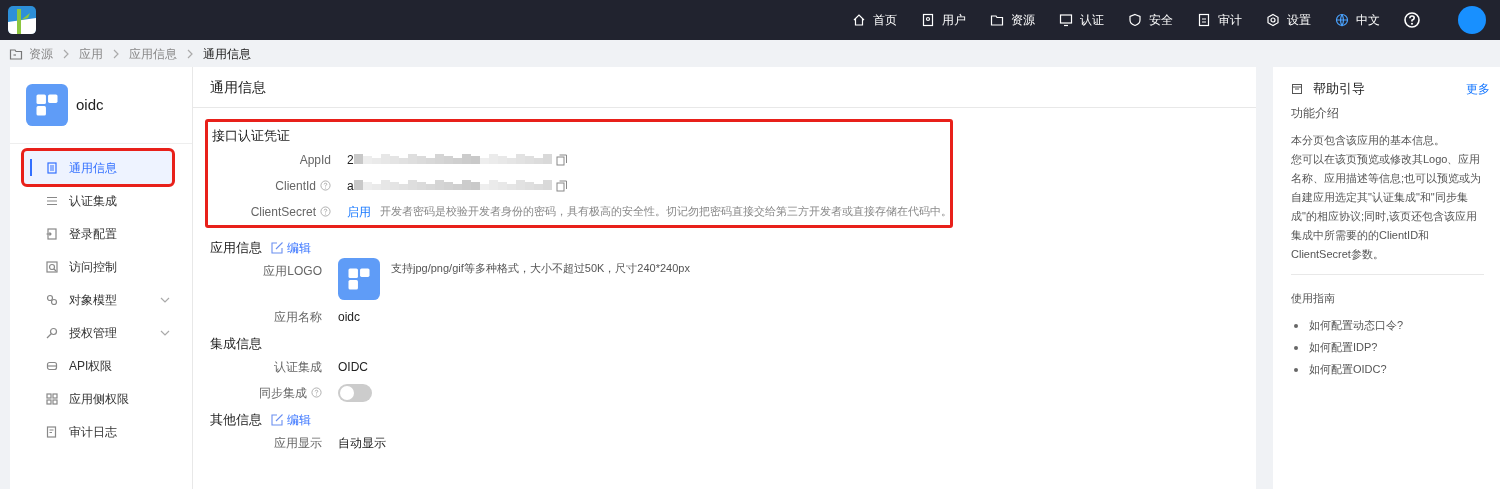 This screenshot has width=1500, height=489. Describe the element at coordinates (928, 20) in the screenshot. I see `user-card-icon` at that location.